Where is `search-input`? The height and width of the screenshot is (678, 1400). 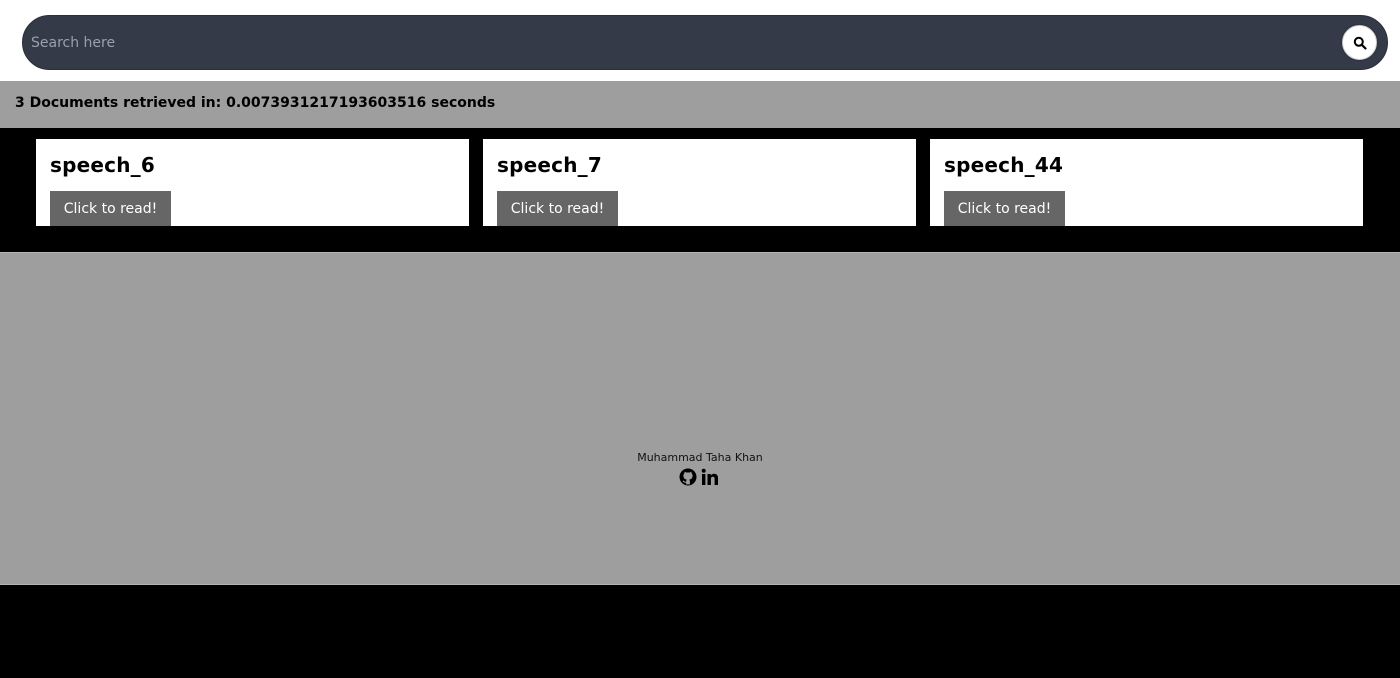 search-input is located at coordinates (681, 43).